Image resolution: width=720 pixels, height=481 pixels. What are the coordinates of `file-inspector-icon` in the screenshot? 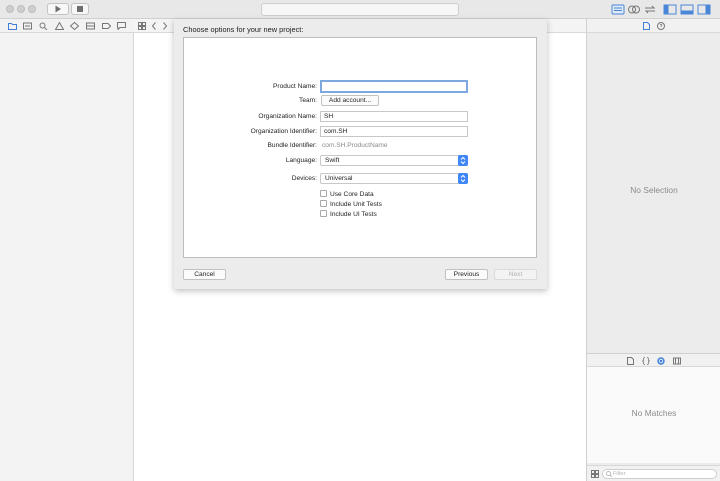 It's located at (646, 27).